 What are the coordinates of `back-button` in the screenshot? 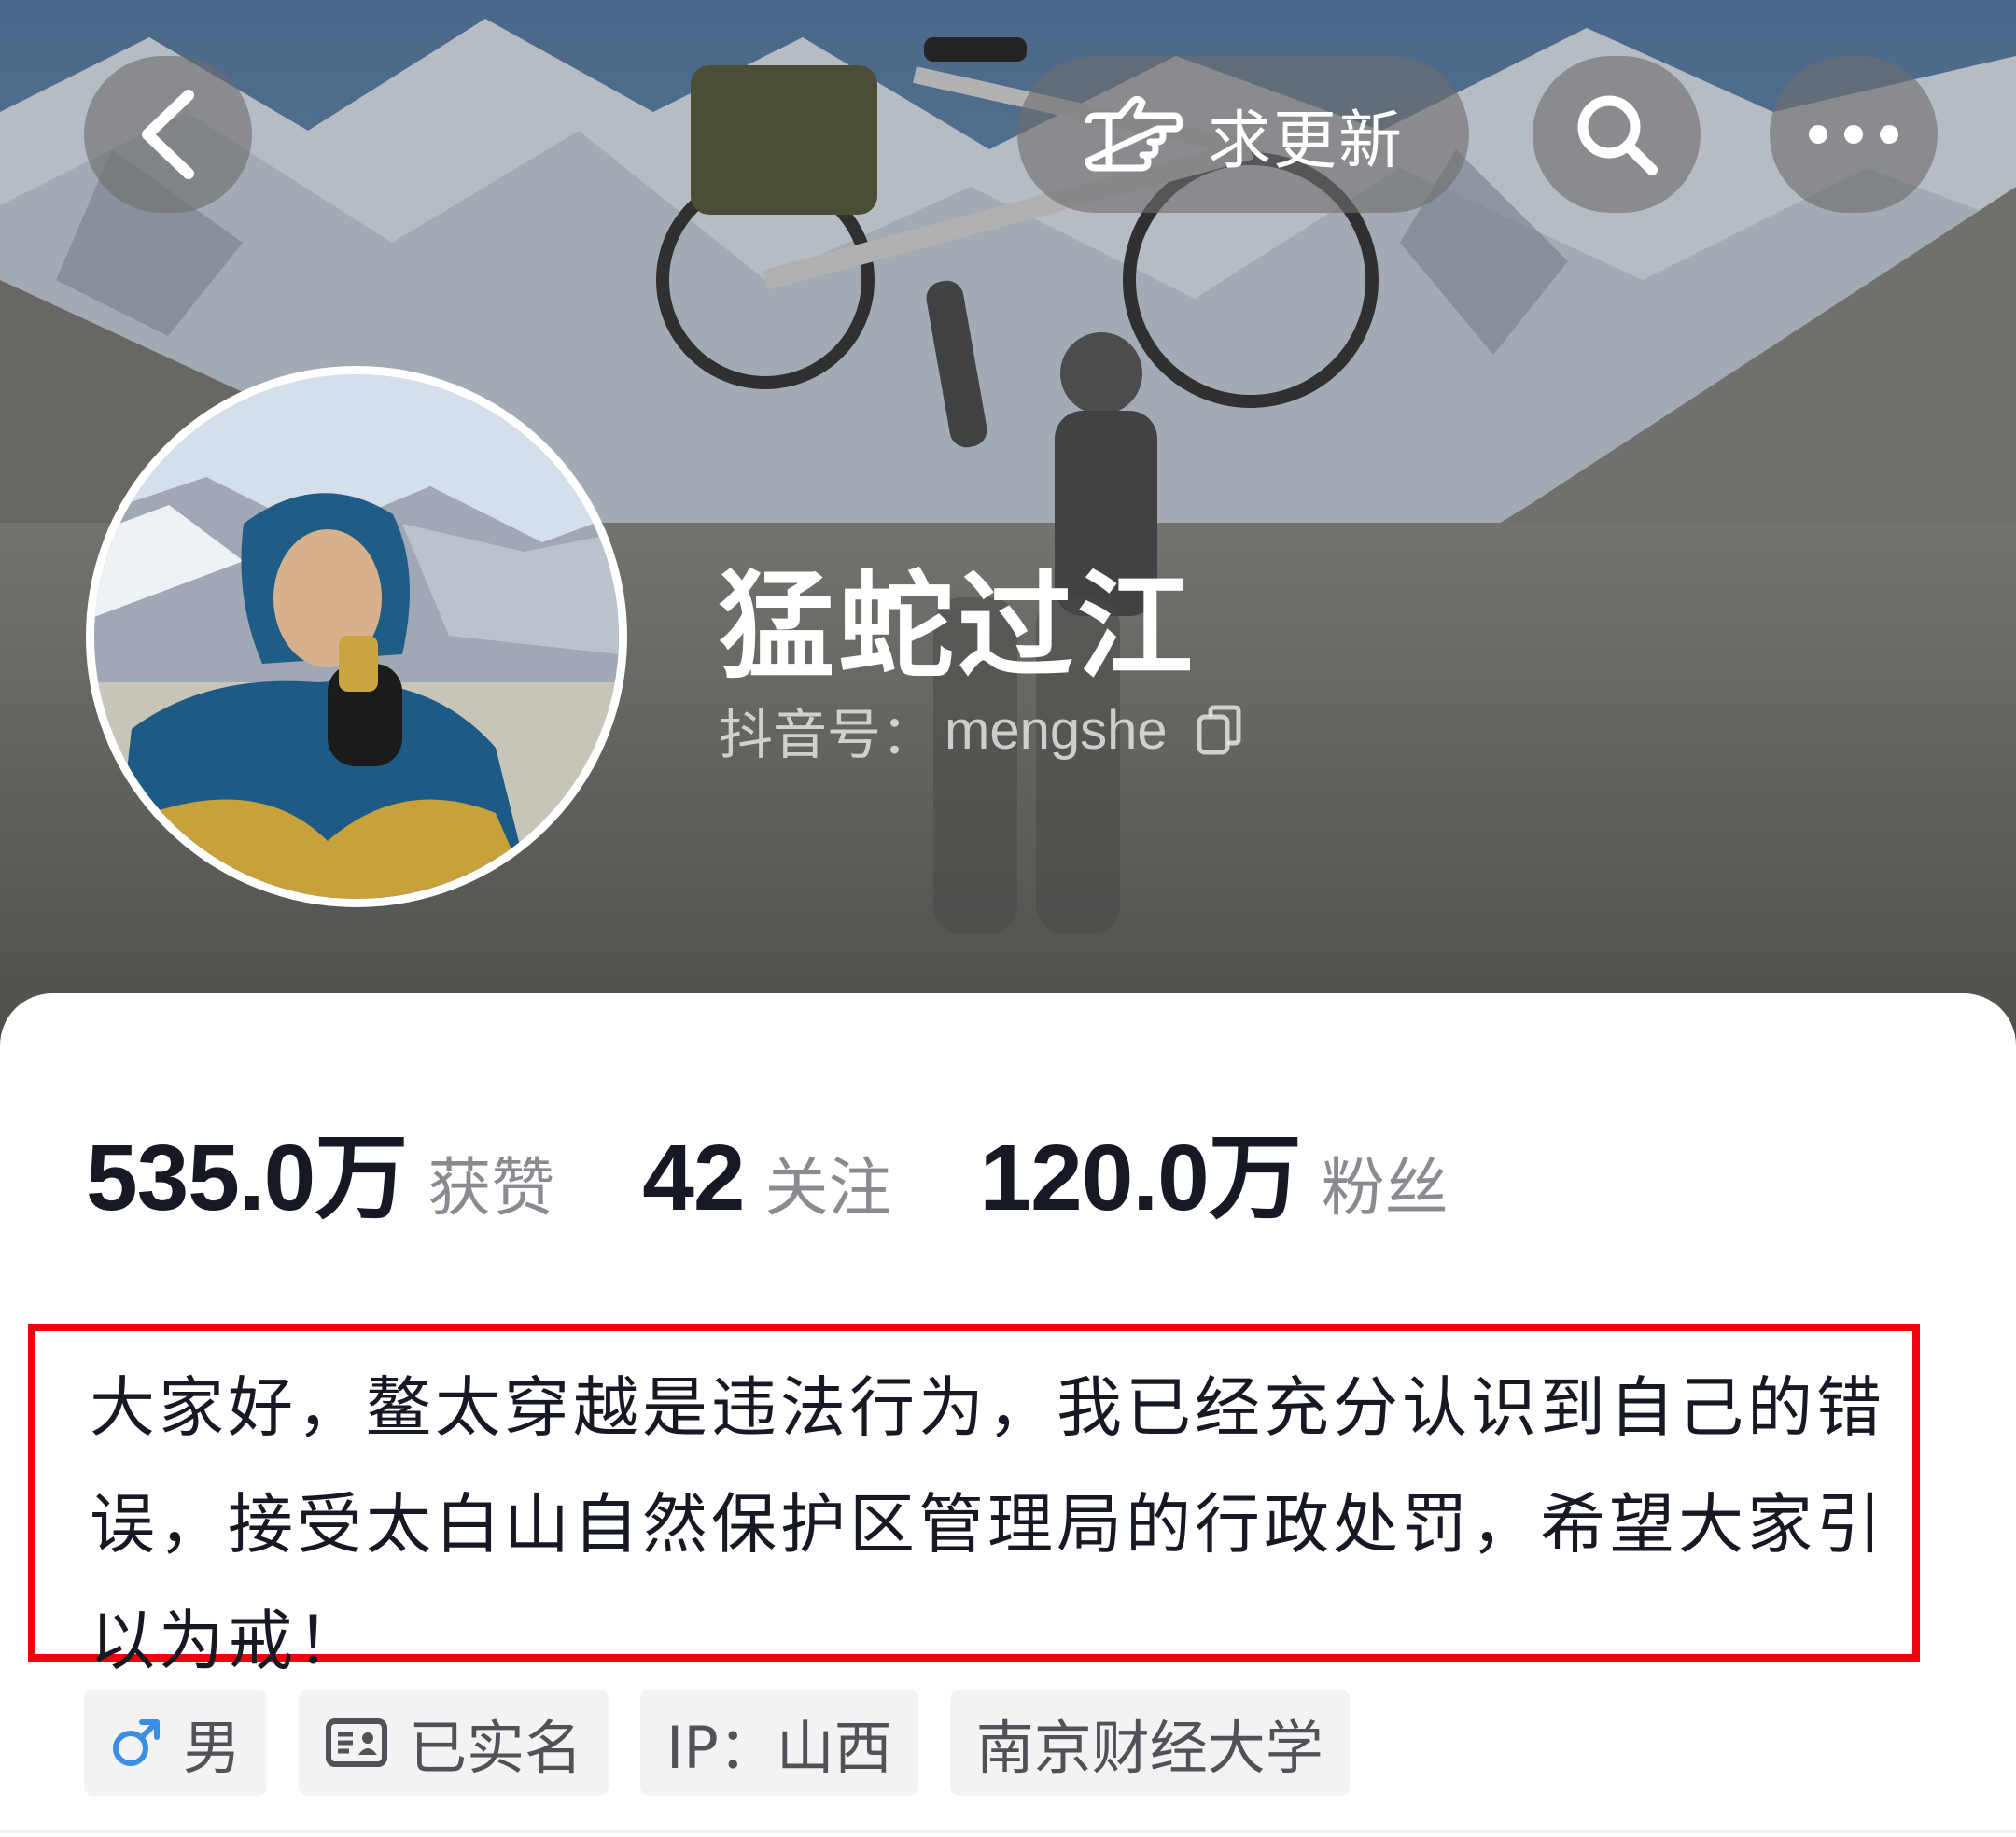 It's located at (168, 134).